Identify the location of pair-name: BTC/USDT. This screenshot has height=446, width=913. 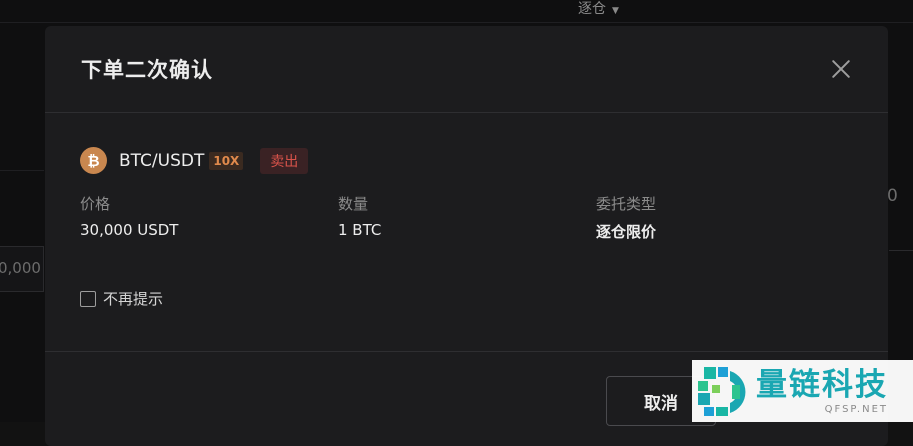
(162, 160).